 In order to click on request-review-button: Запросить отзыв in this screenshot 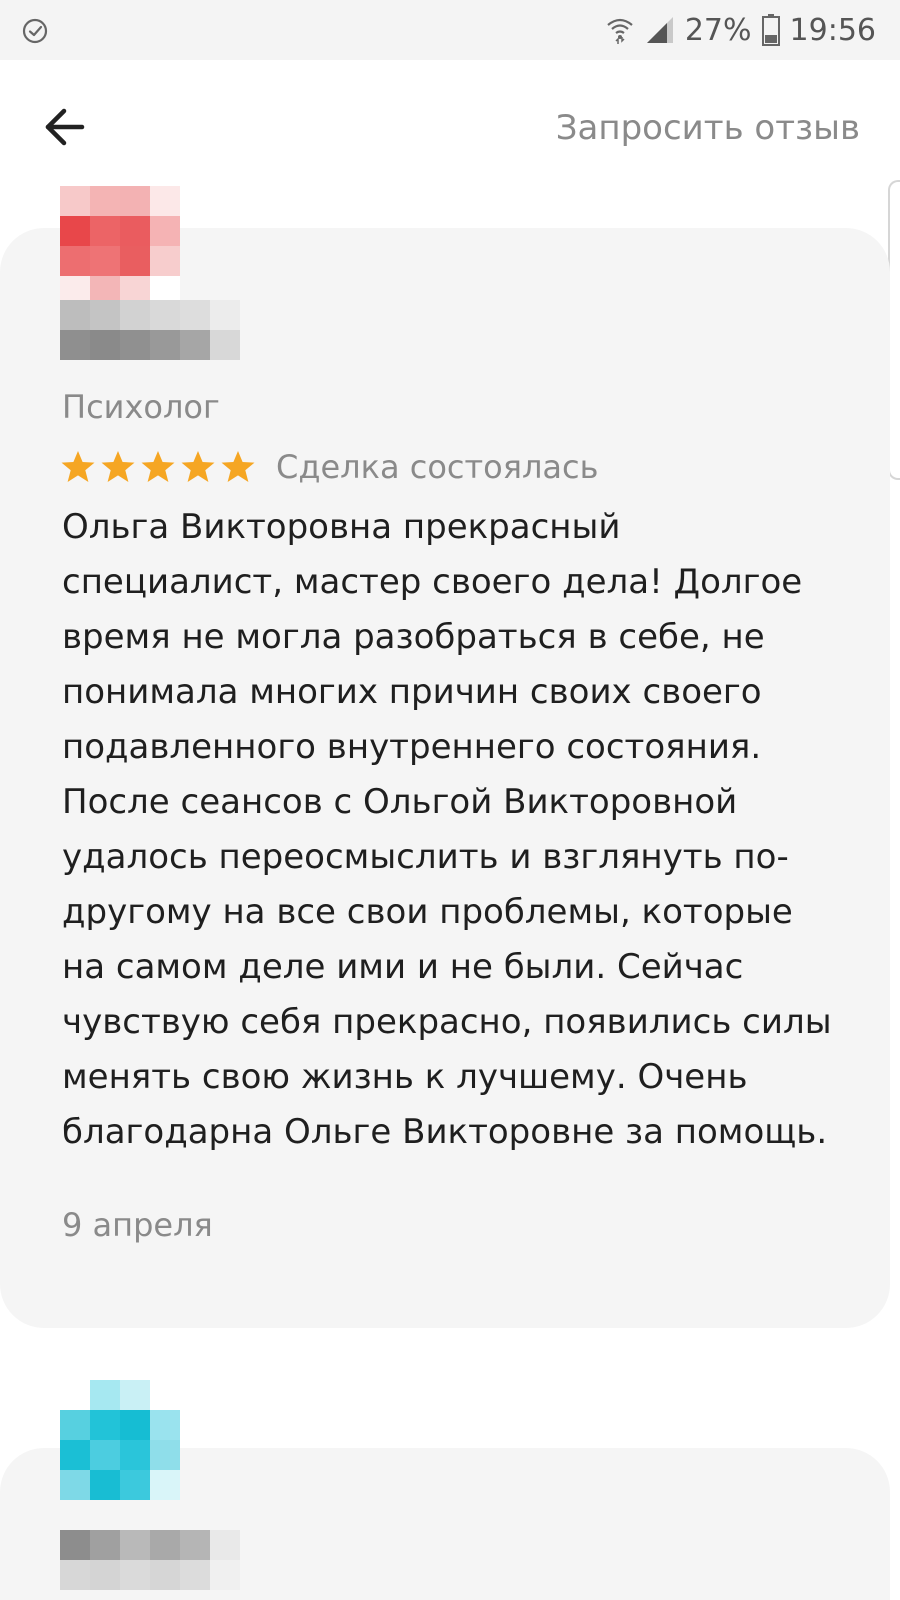, I will do `click(708, 128)`.